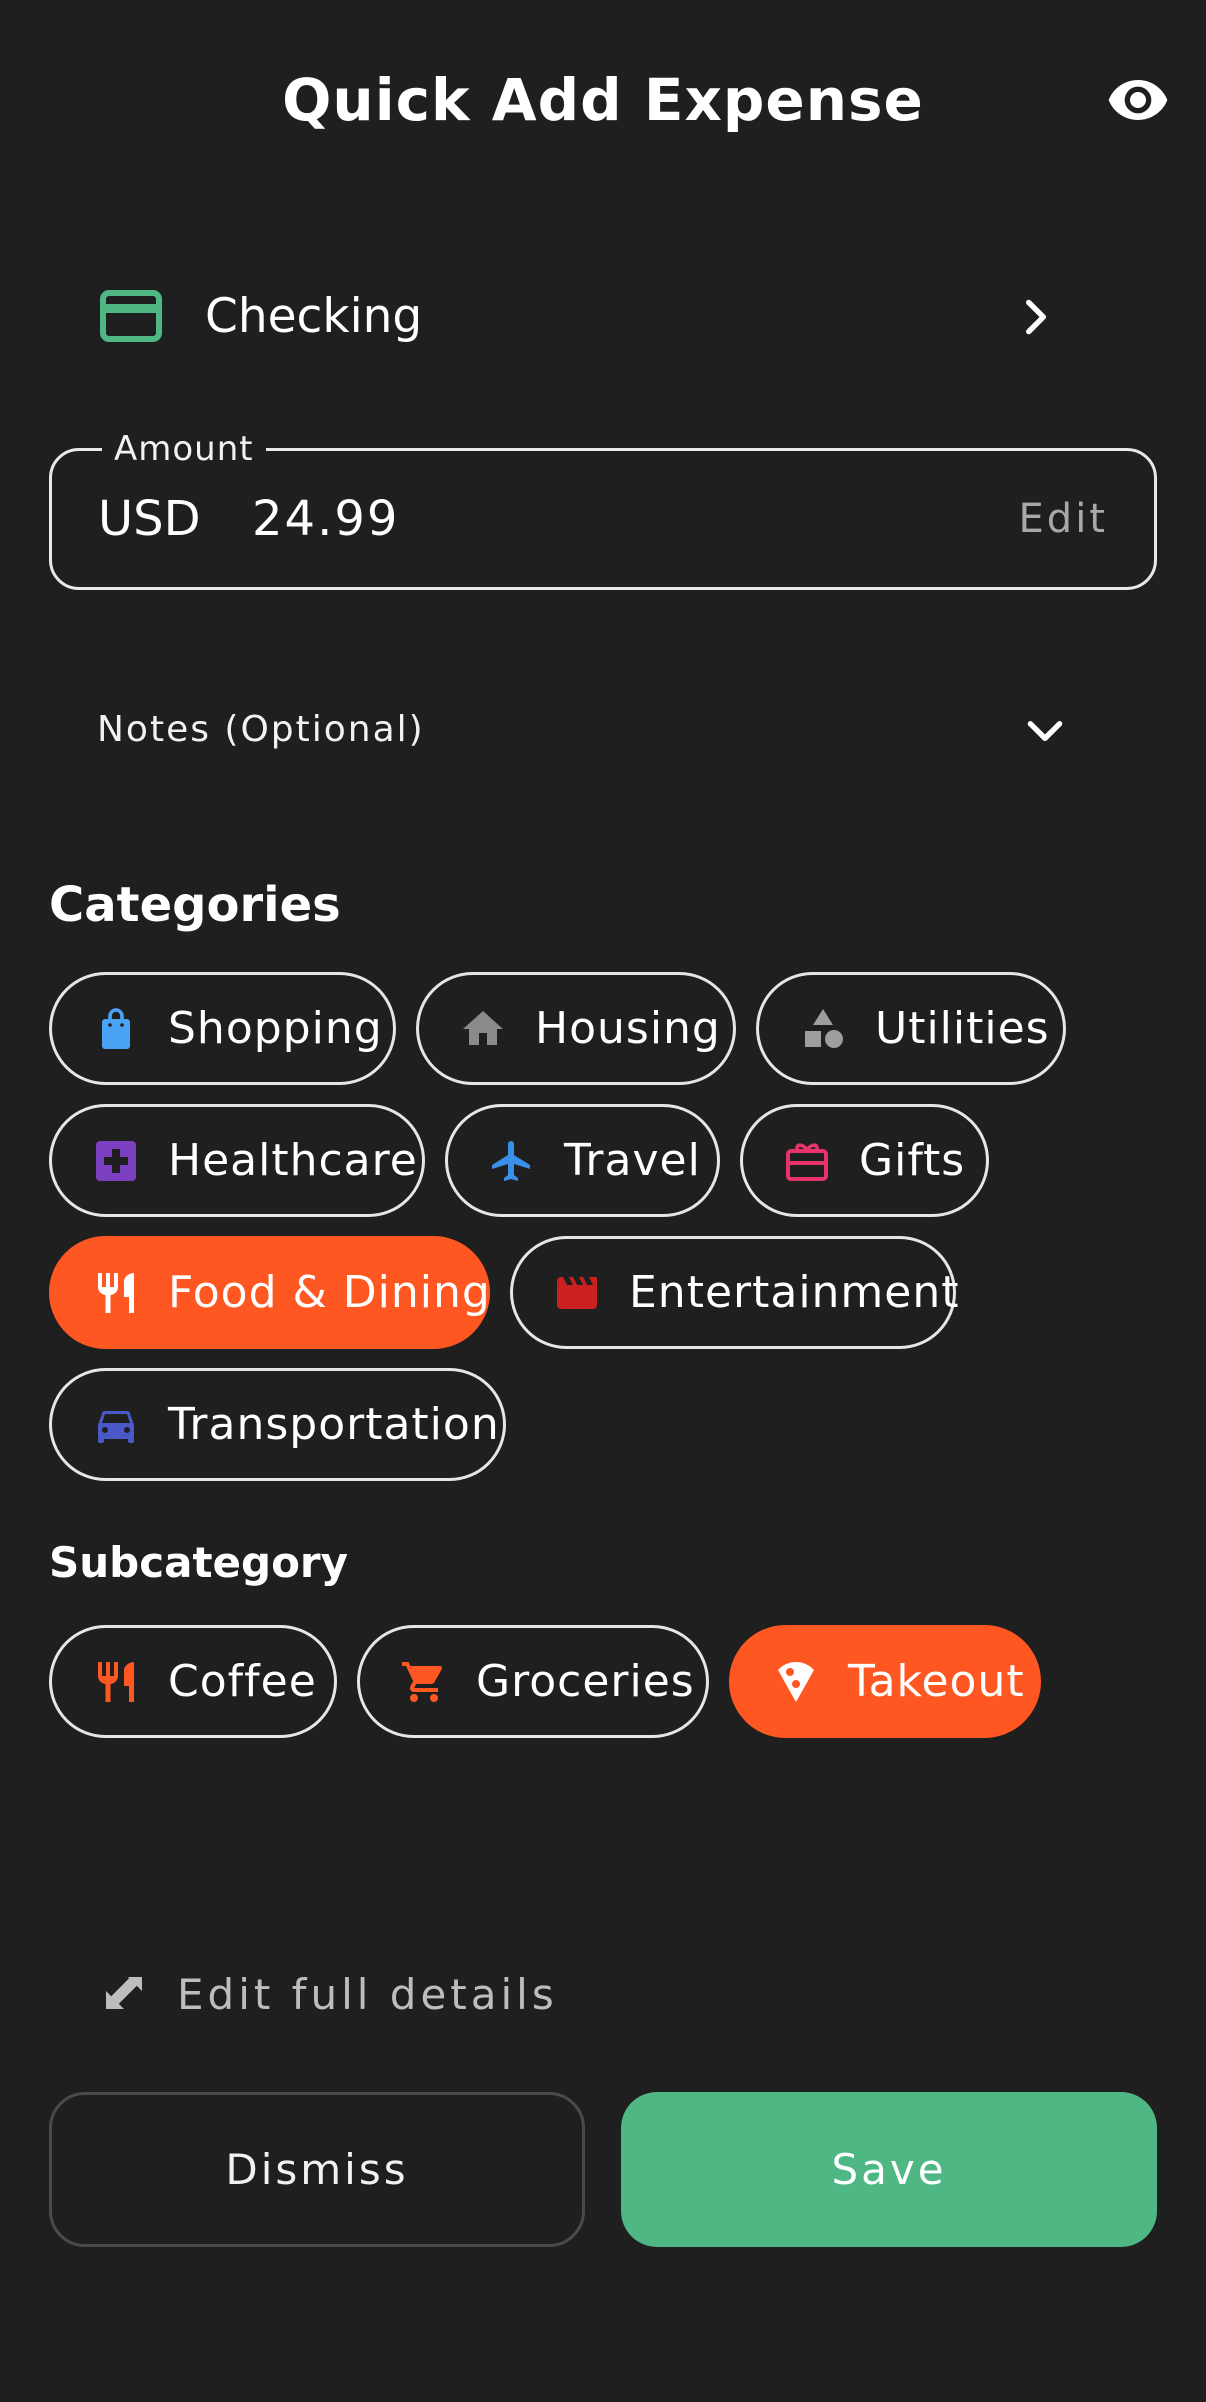  Describe the element at coordinates (1063, 519) in the screenshot. I see `amount-edit-button: Edit` at that location.